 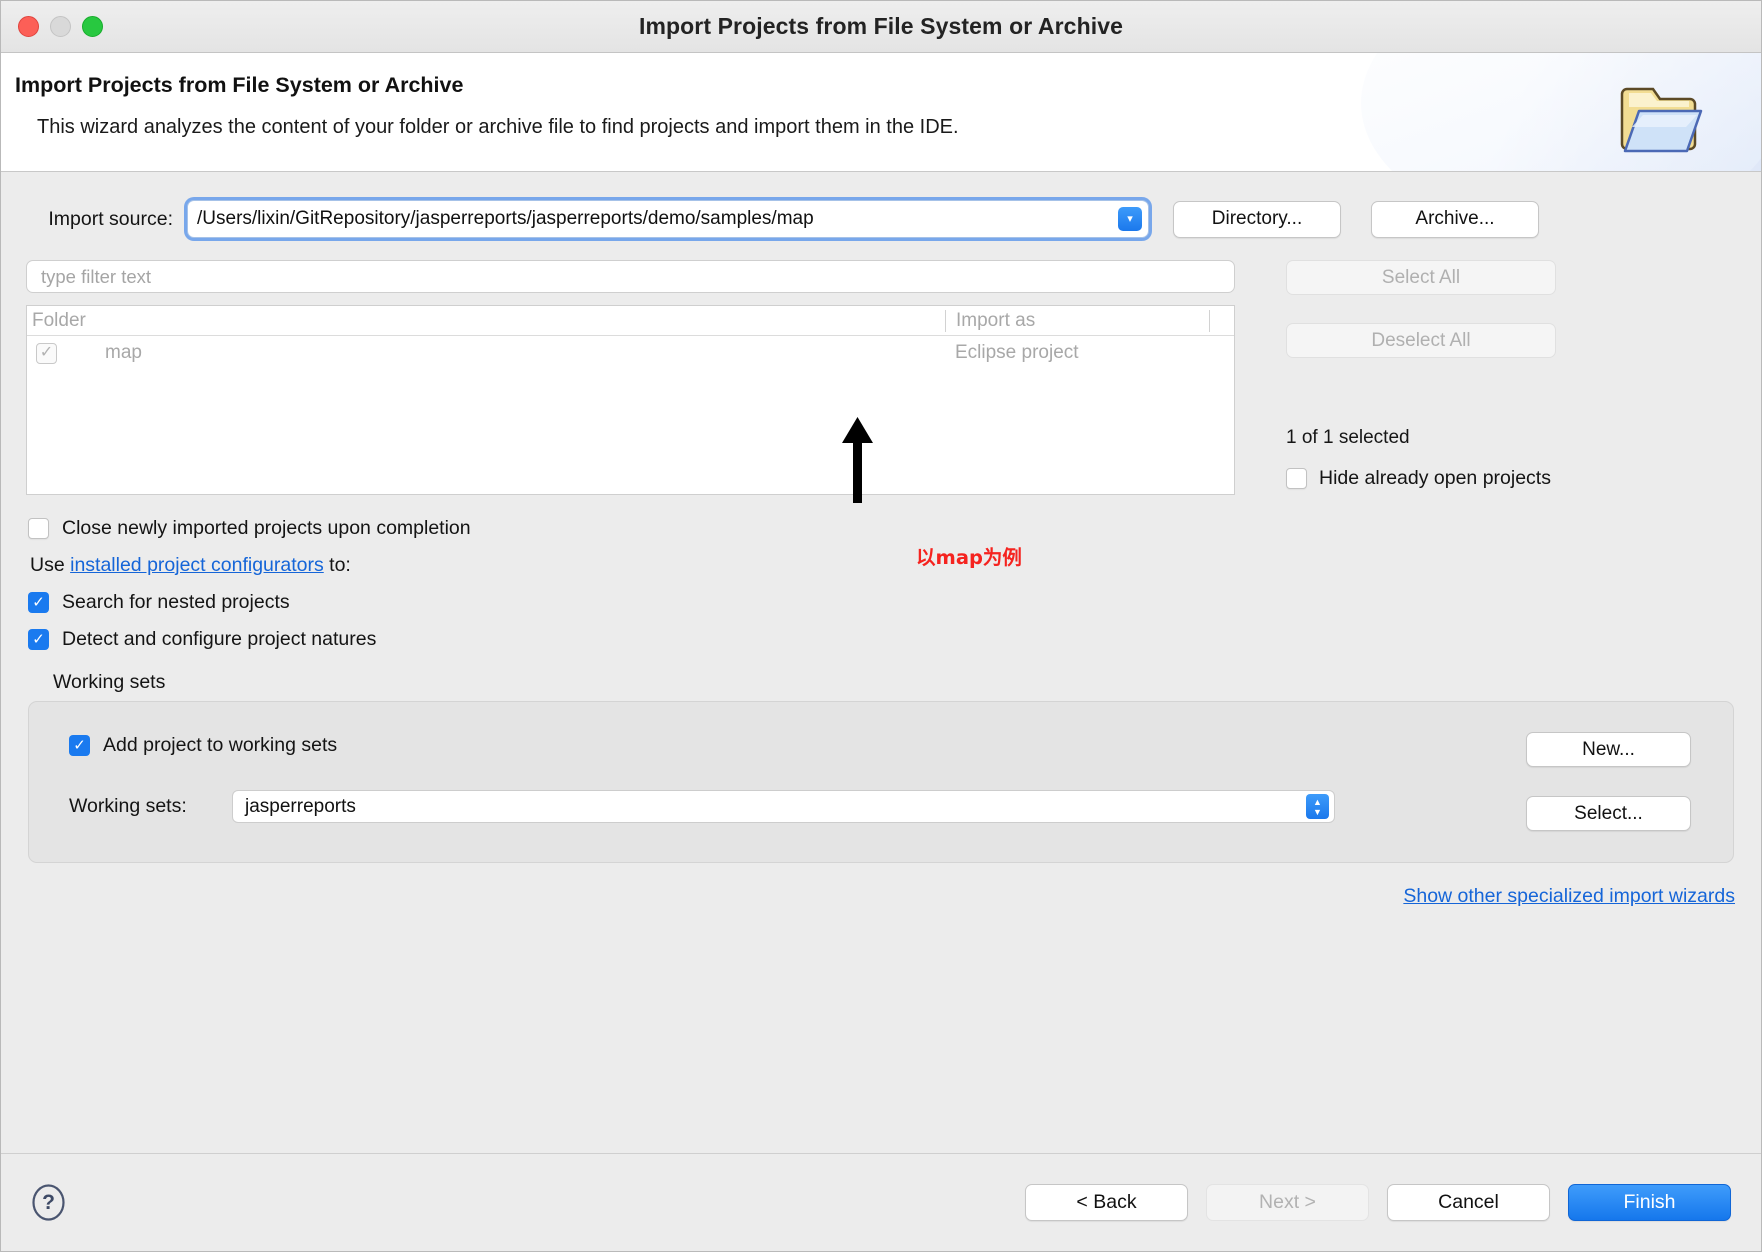 What do you see at coordinates (1089, 320) in the screenshot?
I see `column-header-import-as: Import as` at bounding box center [1089, 320].